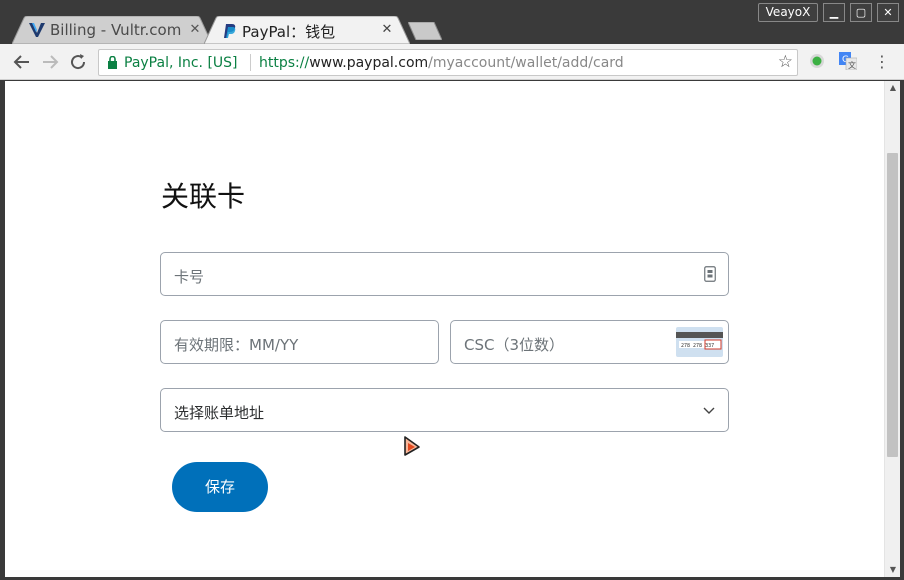 This screenshot has height=580, width=904. Describe the element at coordinates (299, 342) in the screenshot. I see `expiry-date-field: 有效期限：MM/YY` at that location.